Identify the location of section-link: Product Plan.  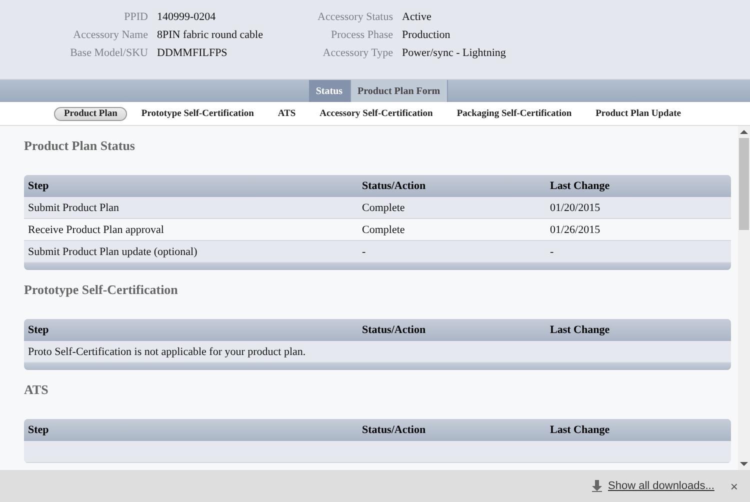
(91, 113).